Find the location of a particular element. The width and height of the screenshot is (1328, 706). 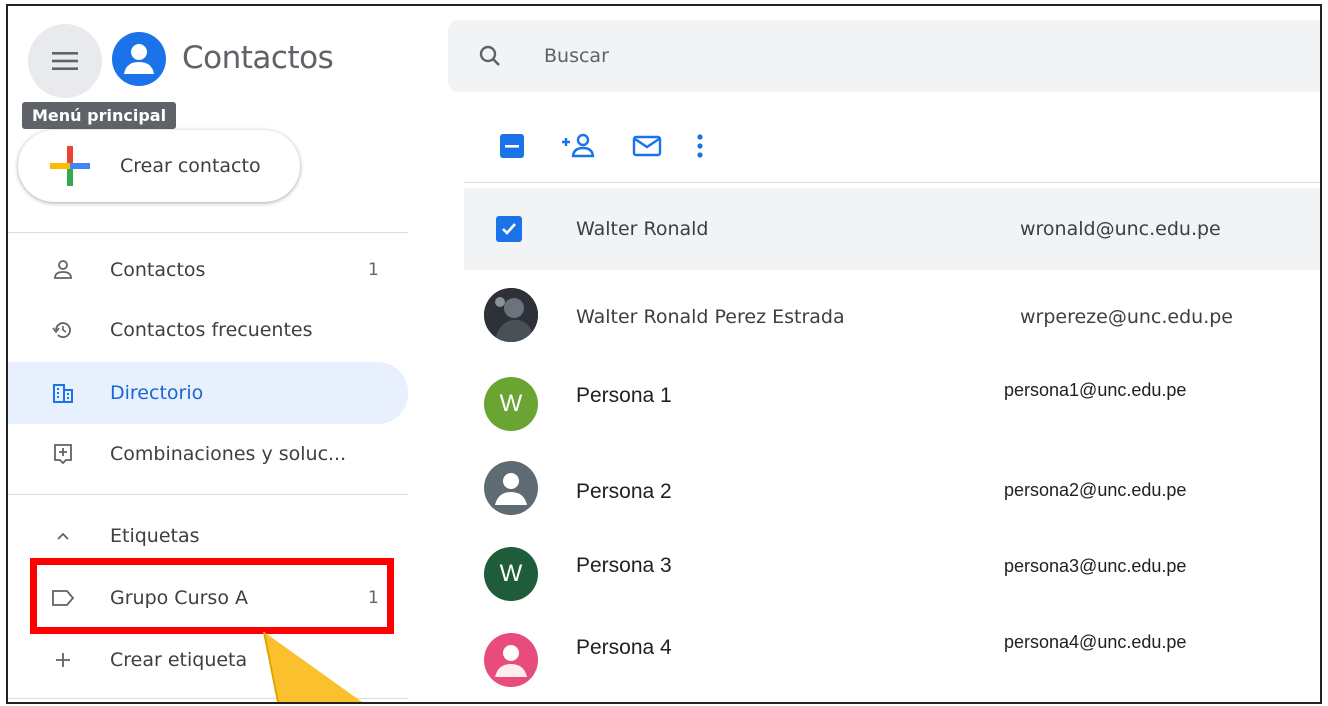

main-menu-button is located at coordinates (65, 61).